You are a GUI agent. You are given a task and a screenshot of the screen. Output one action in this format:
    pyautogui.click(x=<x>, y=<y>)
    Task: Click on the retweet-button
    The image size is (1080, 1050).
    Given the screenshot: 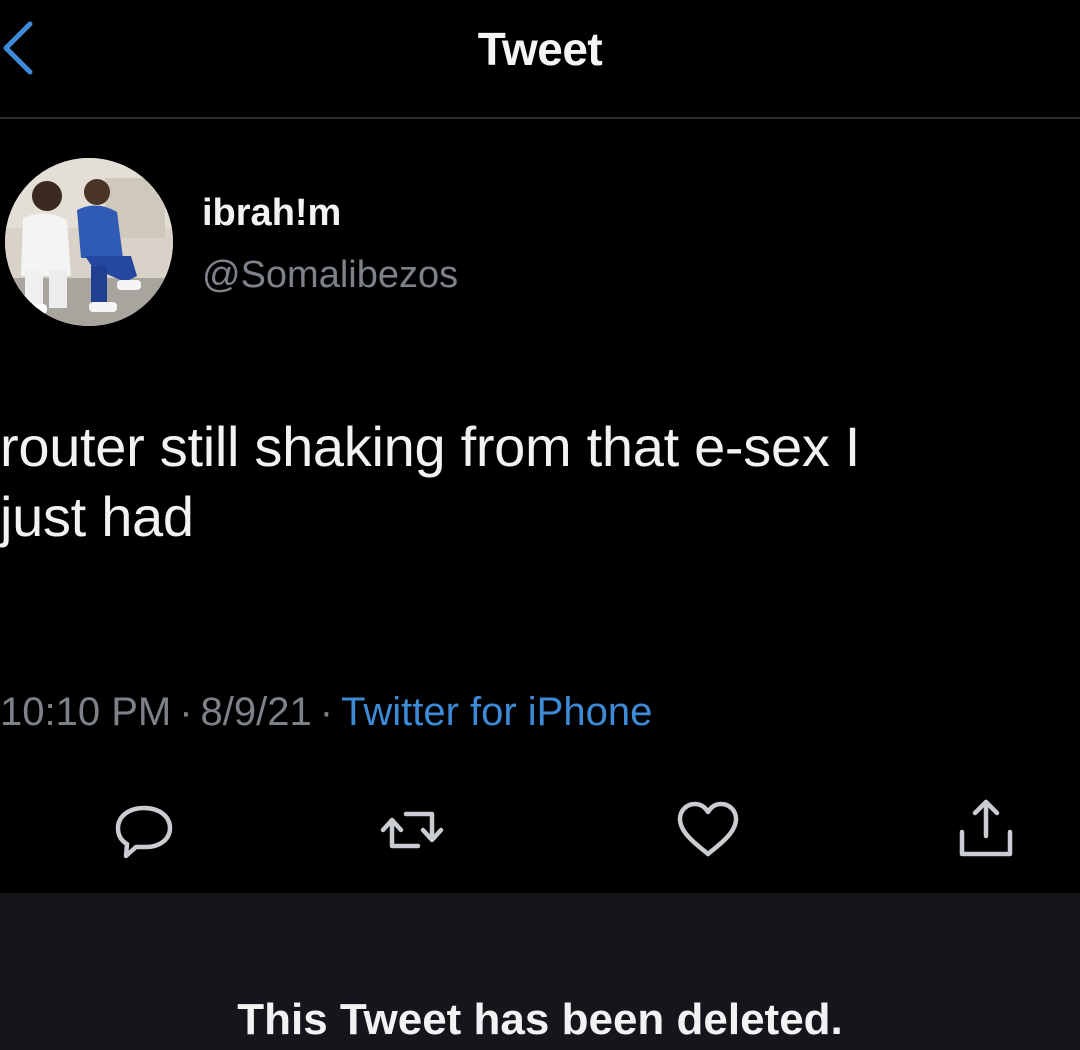 What is the action you would take?
    pyautogui.click(x=412, y=830)
    